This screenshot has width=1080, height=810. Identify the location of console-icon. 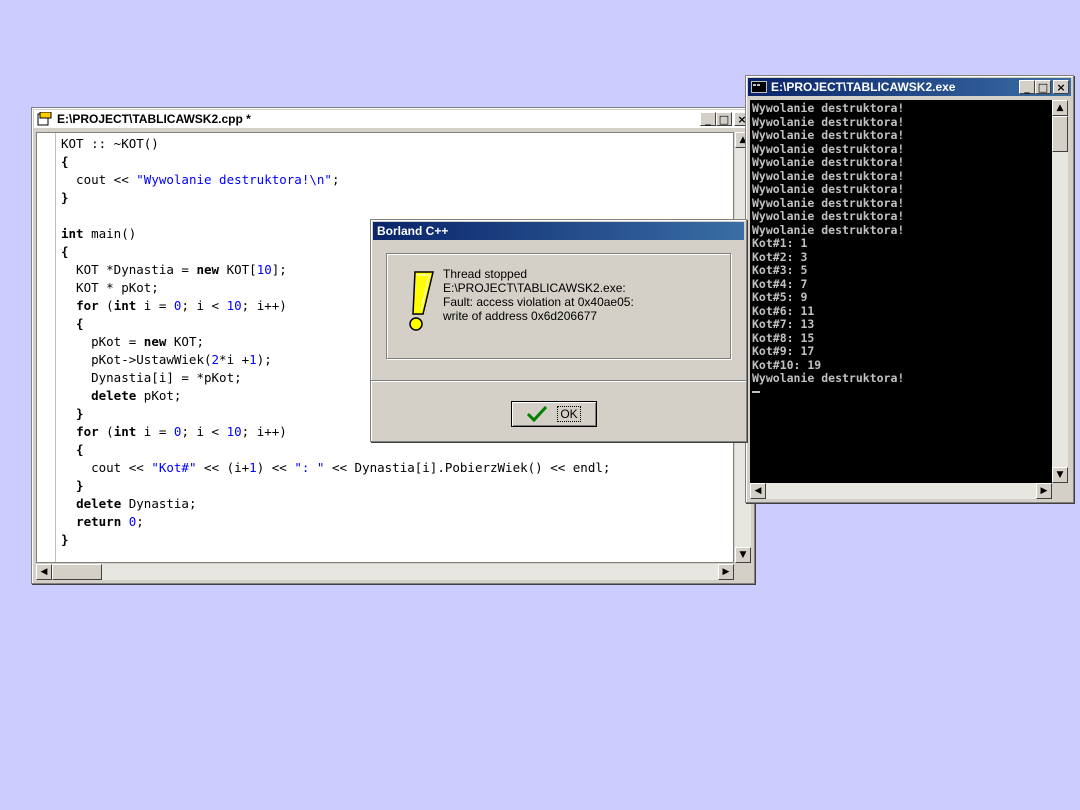
(759, 87).